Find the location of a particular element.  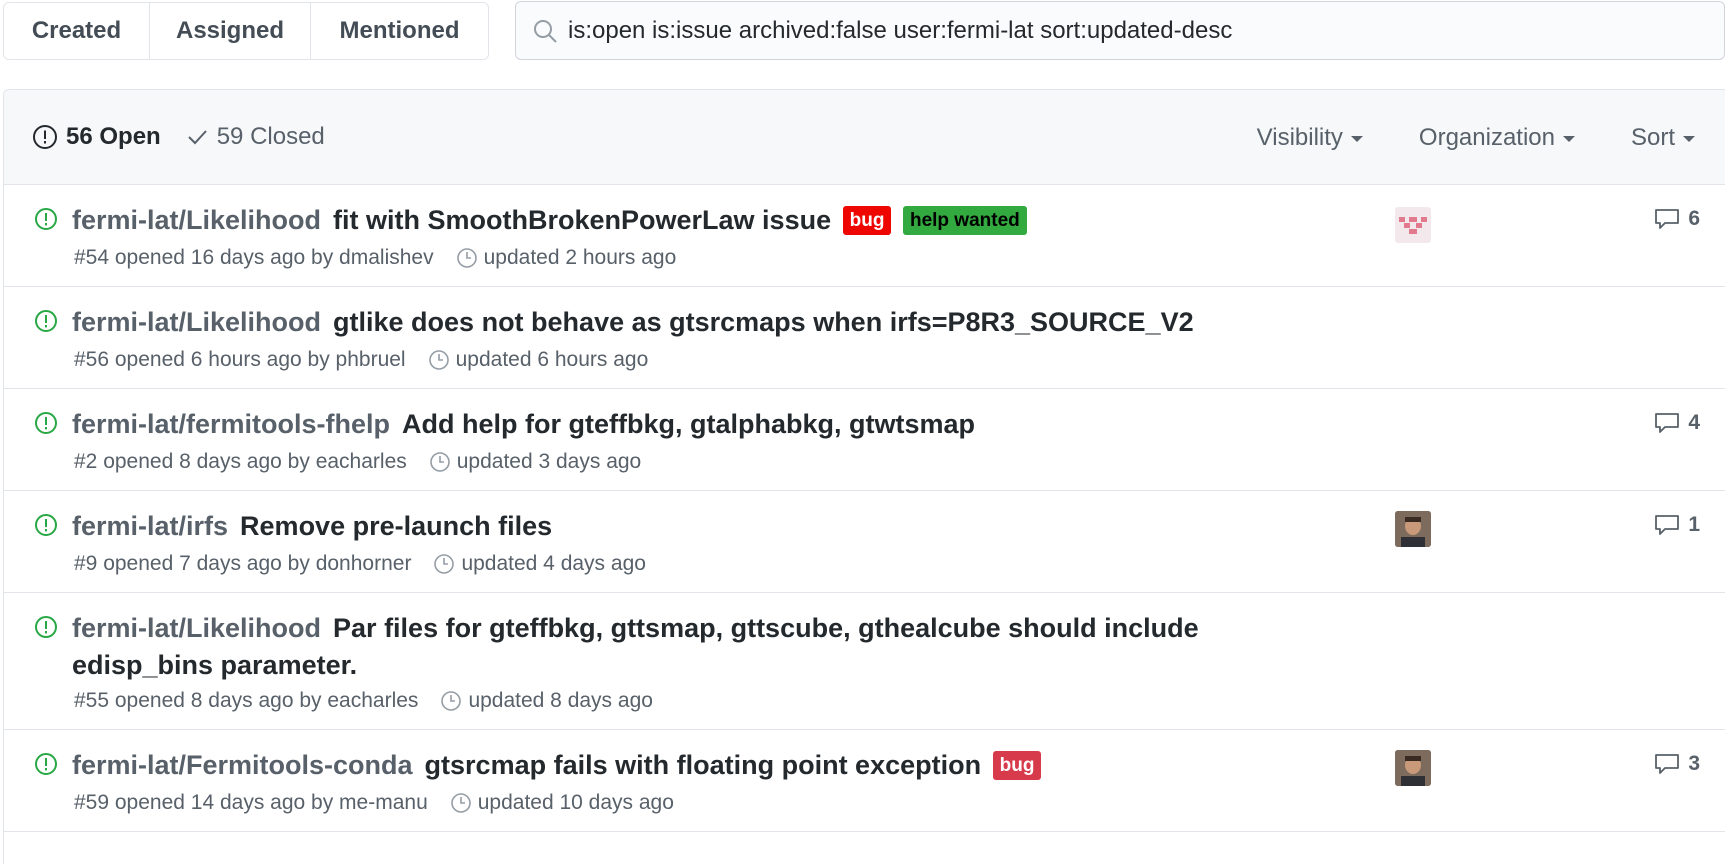

closed-issues-link: 59 Closed is located at coordinates (255, 137).